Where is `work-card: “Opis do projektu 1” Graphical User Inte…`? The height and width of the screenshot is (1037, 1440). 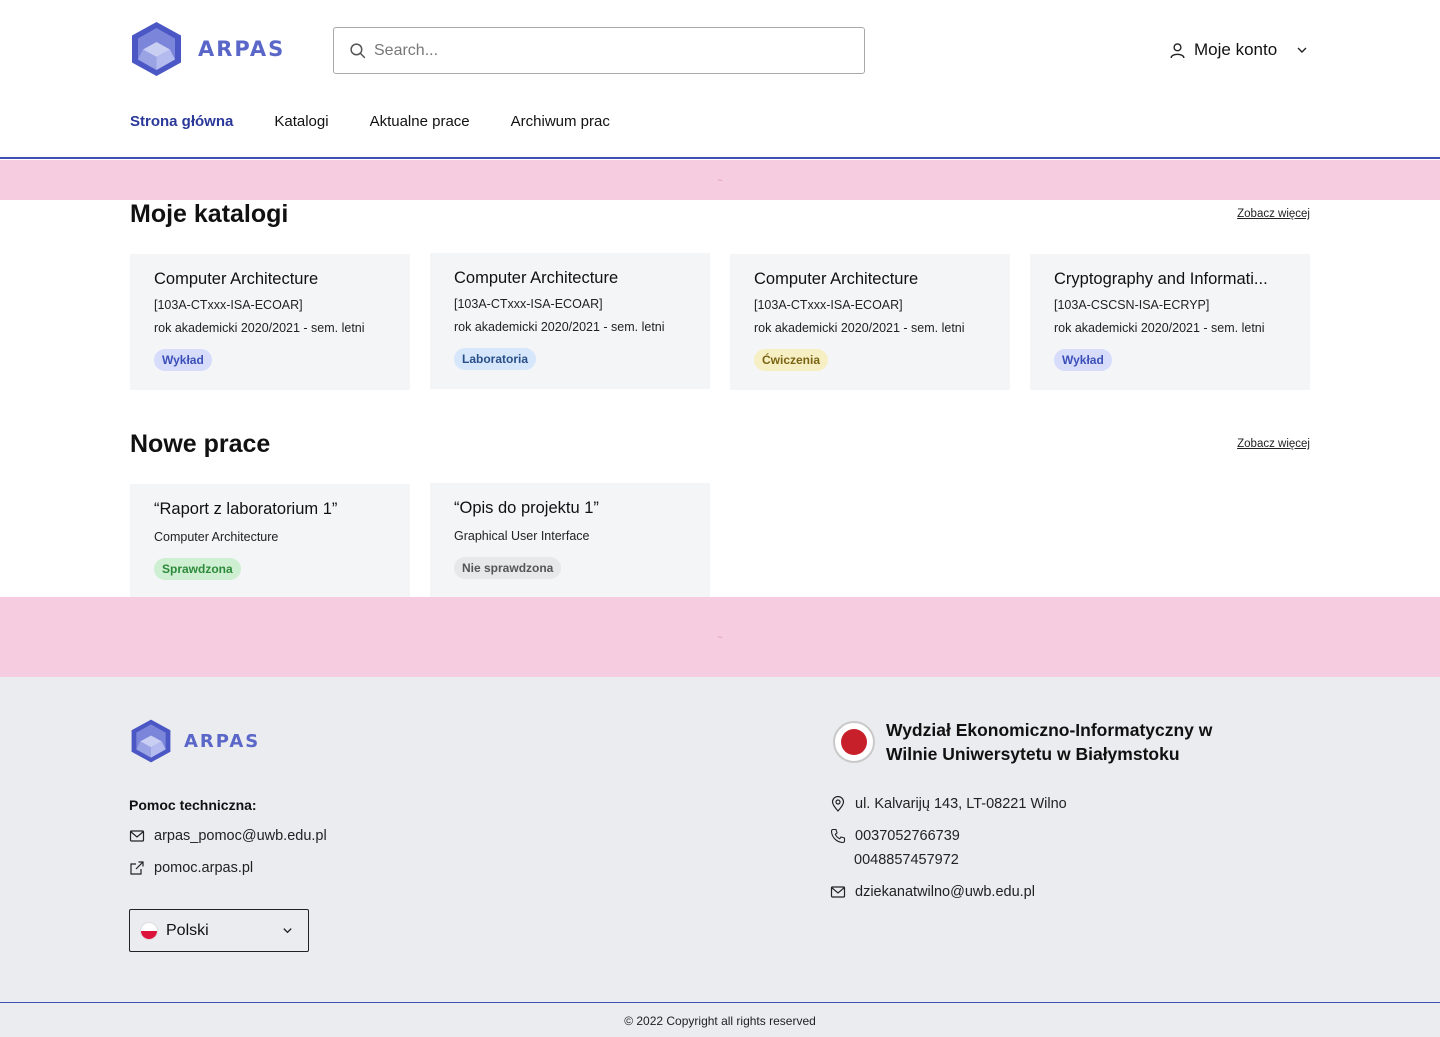
work-card: “Opis do projektu 1” Graphical User Inte… is located at coordinates (570, 540).